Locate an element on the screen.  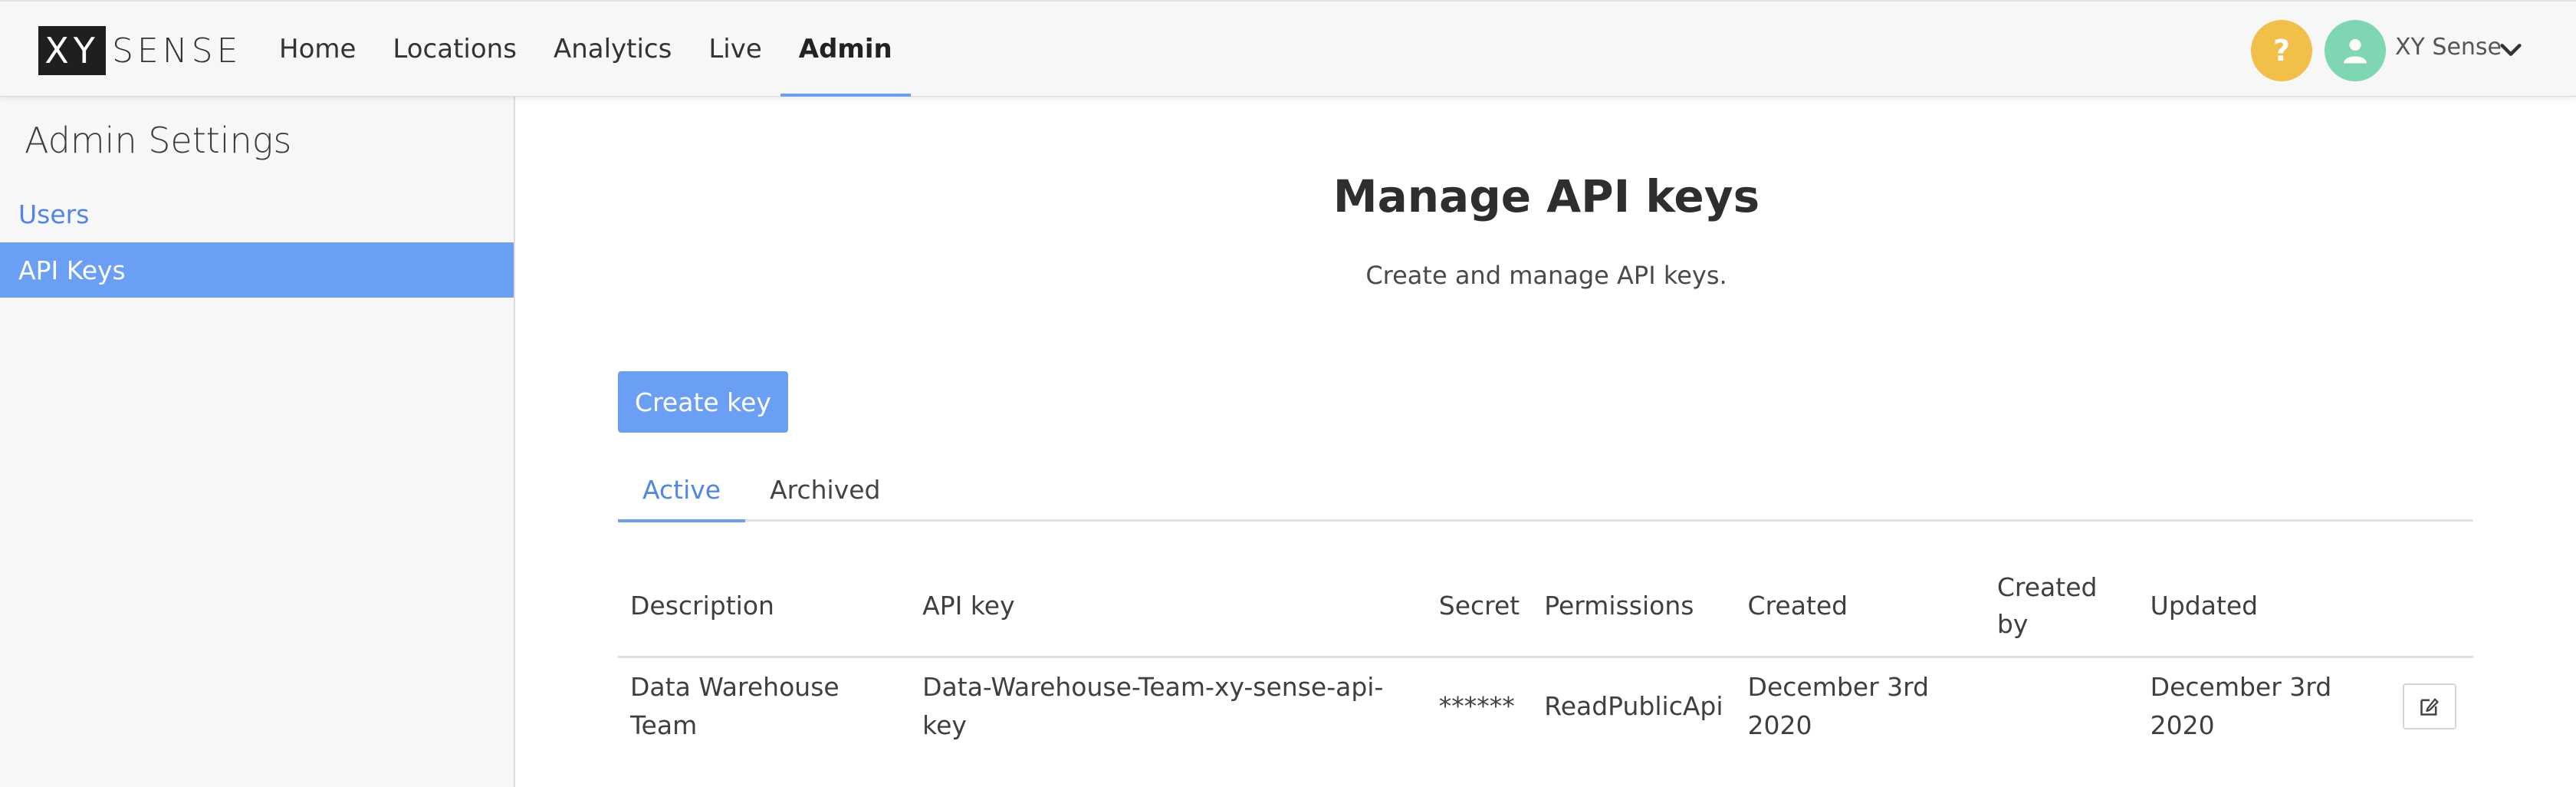
cell-created: December 3rd 2020 is located at coordinates (1838, 705).